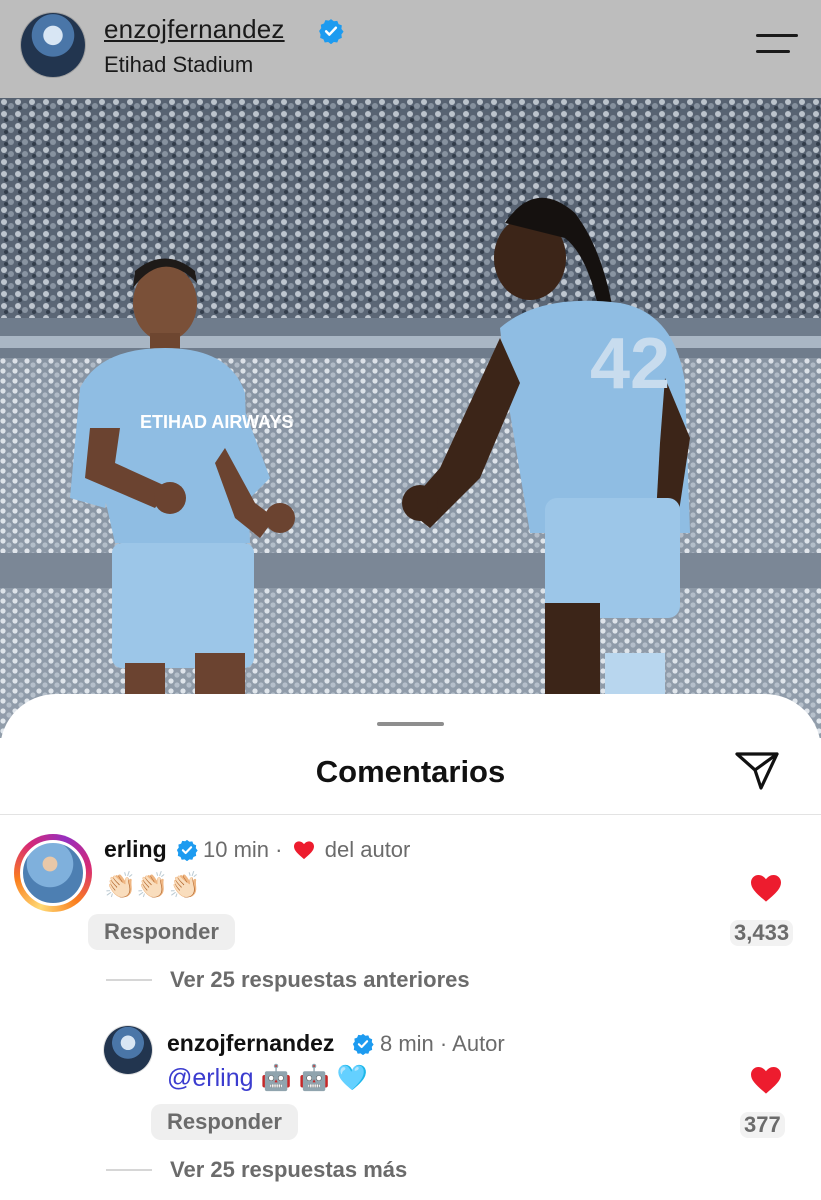 This screenshot has height=1200, width=821. I want to click on reply-avatar, so click(128, 1050).